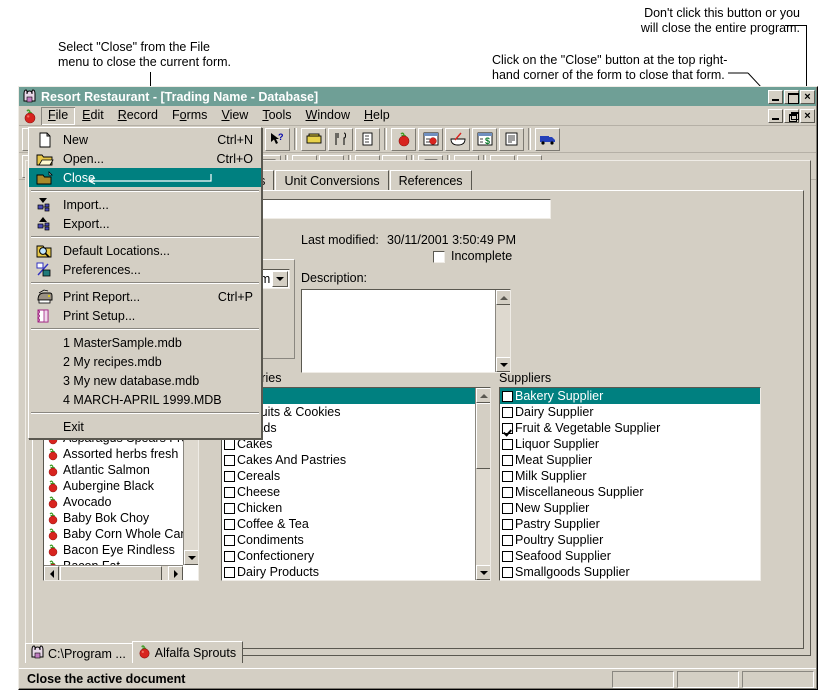 The image size is (824, 692). I want to click on menu-item-exit: Exit, so click(145, 426).